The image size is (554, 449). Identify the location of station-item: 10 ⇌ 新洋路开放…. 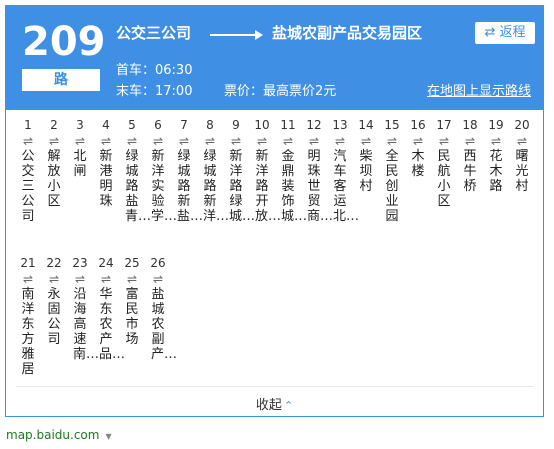
(265, 171).